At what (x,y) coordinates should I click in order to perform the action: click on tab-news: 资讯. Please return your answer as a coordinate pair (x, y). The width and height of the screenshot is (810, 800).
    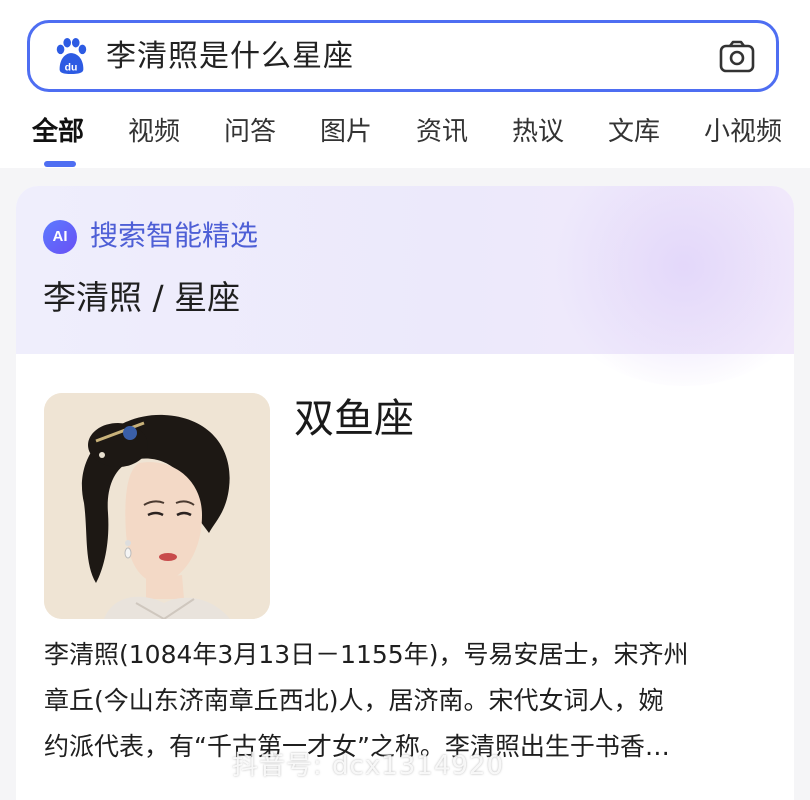
    Looking at the image, I should click on (442, 132).